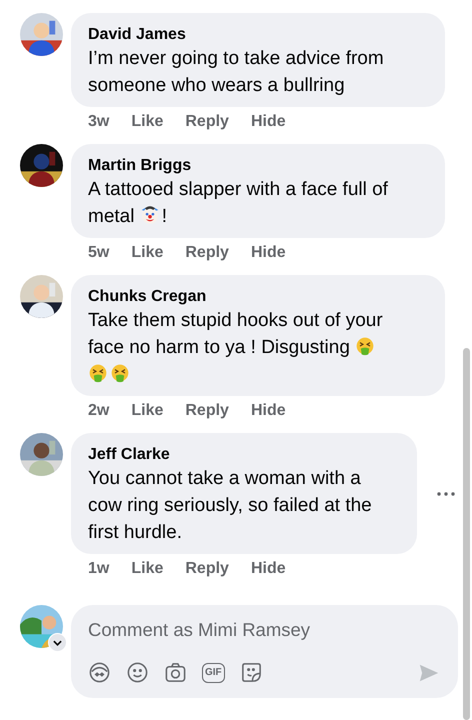 This screenshot has width=472, height=720. I want to click on camera-icon, so click(175, 672).